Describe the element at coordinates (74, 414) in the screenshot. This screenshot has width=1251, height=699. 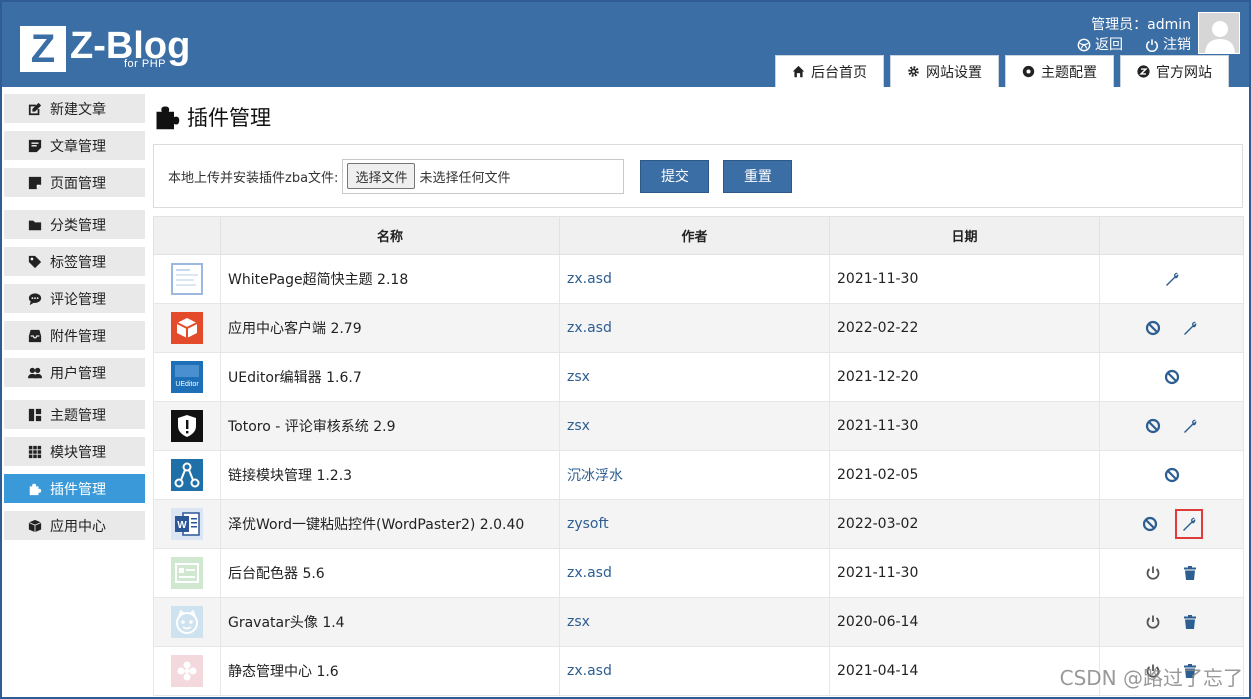
I see `sidebar-item-themes: 主题管理` at that location.